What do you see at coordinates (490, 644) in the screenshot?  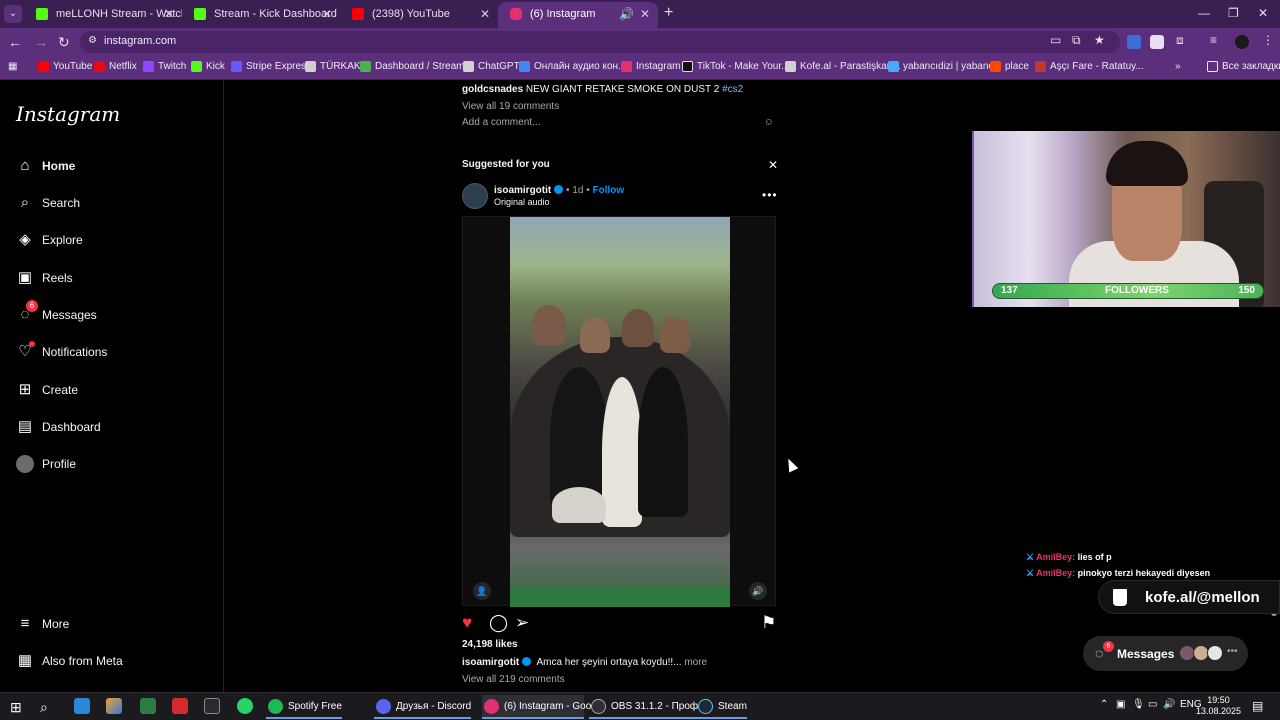 I see `likes-count: 24,198 likes` at bounding box center [490, 644].